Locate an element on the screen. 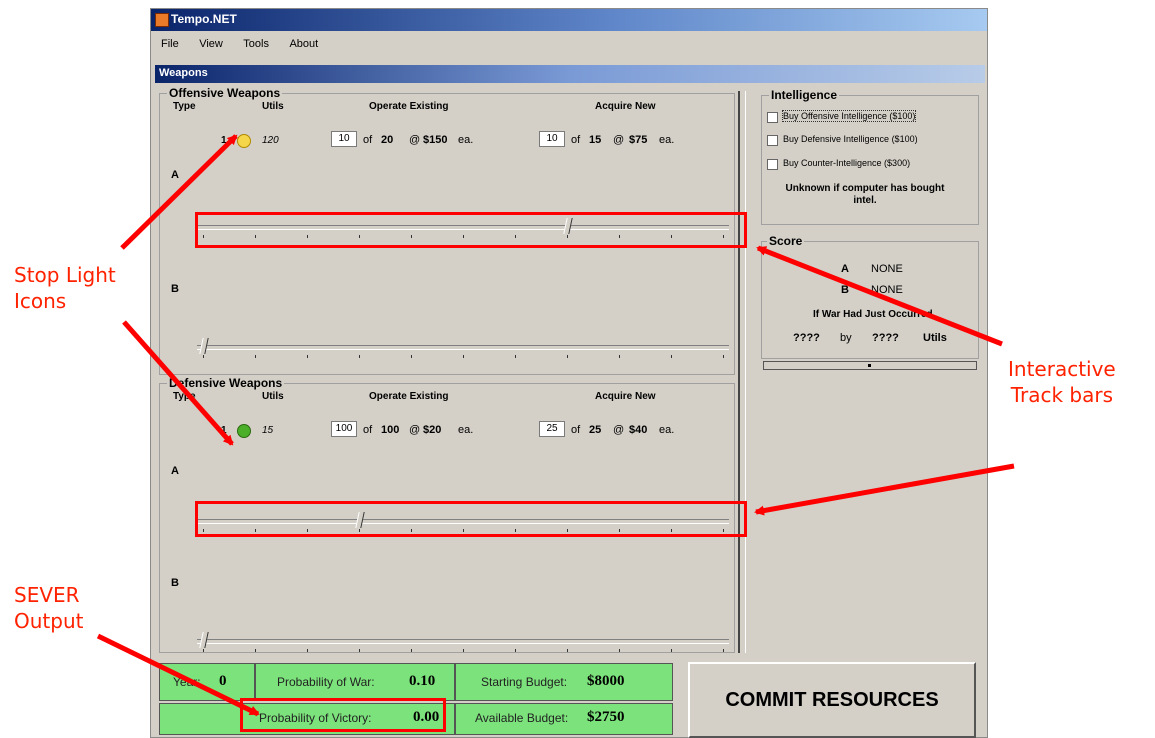  callout-line: SEVER is located at coordinates (47, 595).